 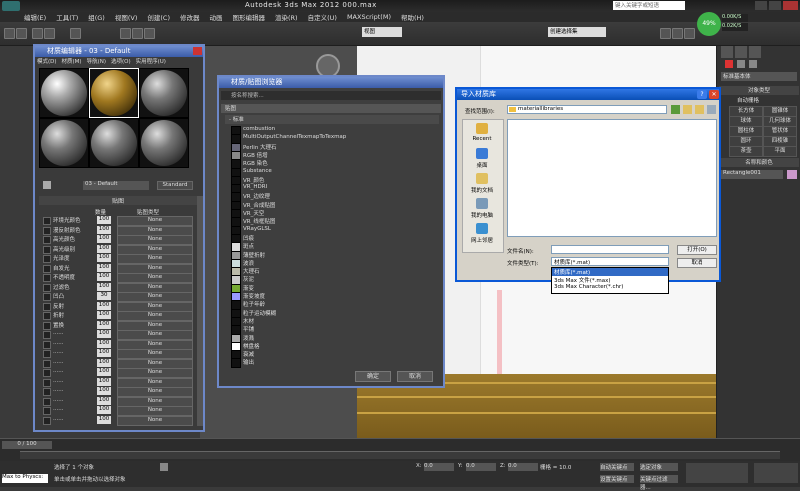 I want to click on maps-rollout-header: 贴图, so click(x=118, y=200).